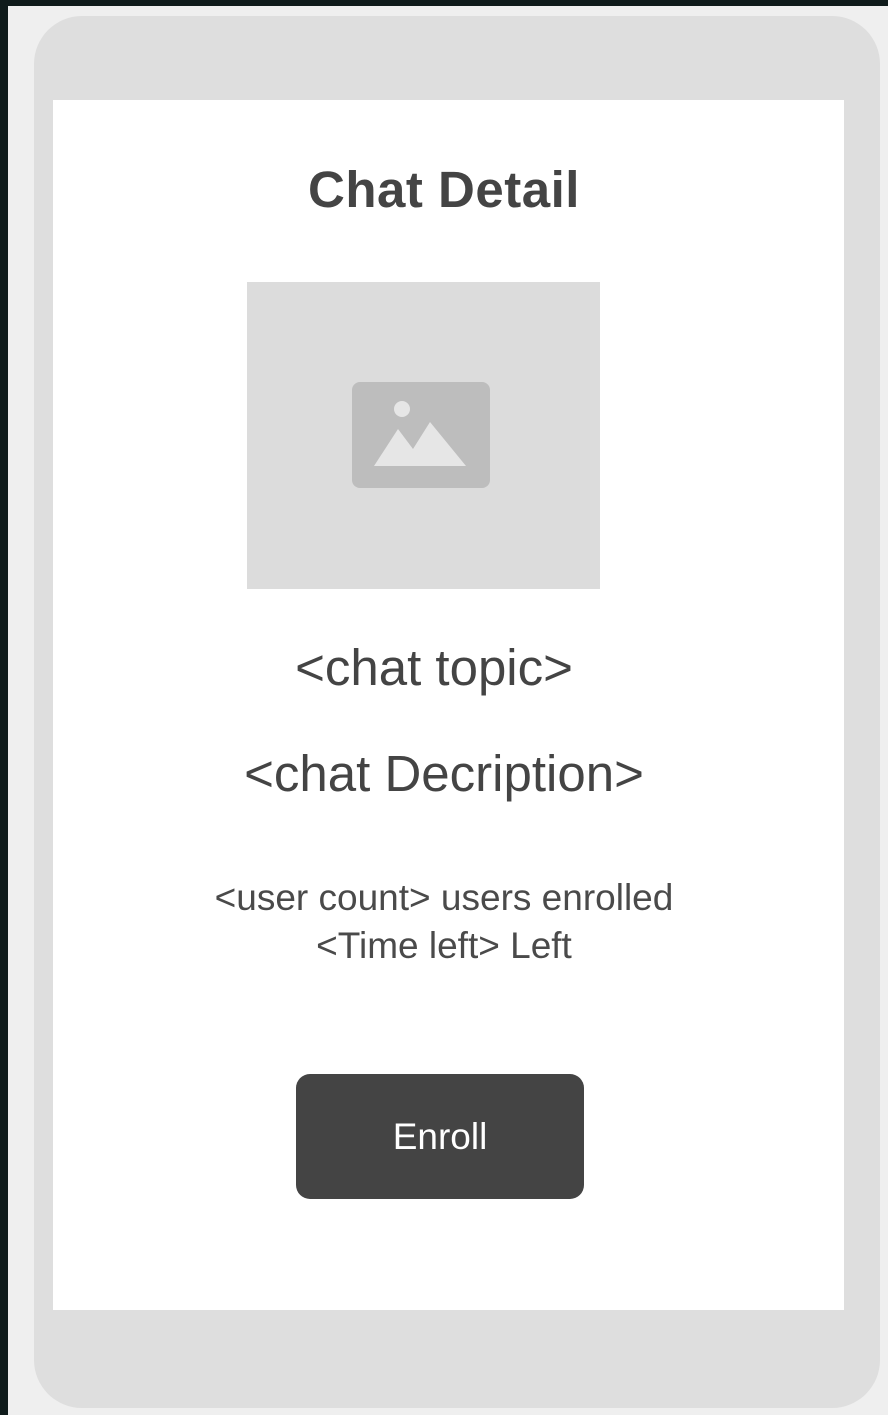 This screenshot has height=1415, width=888. Describe the element at coordinates (434, 667) in the screenshot. I see `chat-topic: <chat topic>` at that location.